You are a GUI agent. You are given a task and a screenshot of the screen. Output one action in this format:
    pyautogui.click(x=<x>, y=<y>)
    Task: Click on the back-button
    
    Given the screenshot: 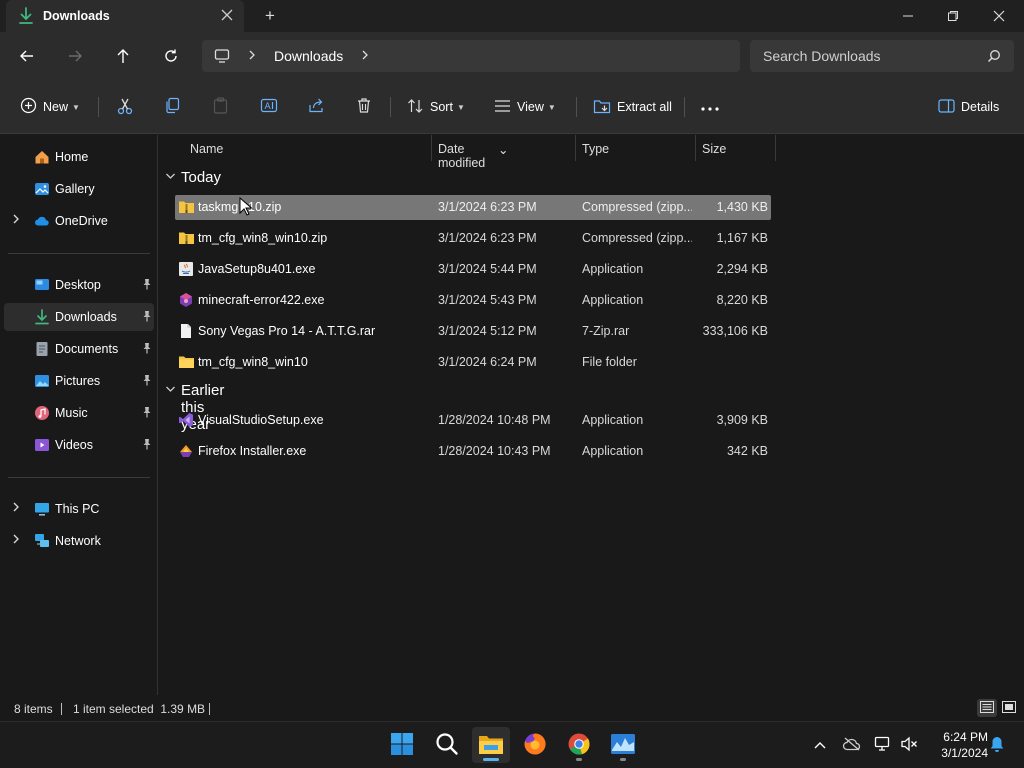 What is the action you would take?
    pyautogui.click(x=27, y=56)
    